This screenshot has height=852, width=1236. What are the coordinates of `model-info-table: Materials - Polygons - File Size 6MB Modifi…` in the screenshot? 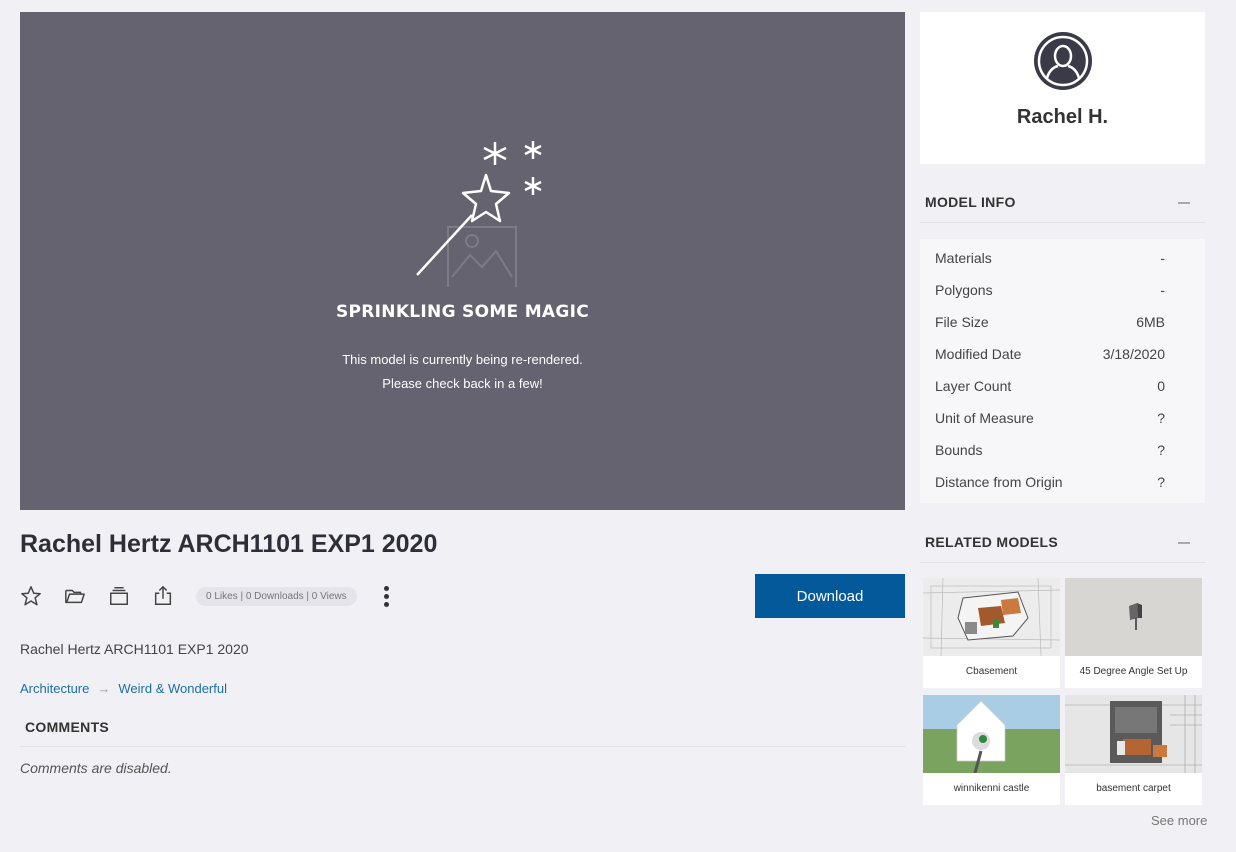 It's located at (1062, 371).